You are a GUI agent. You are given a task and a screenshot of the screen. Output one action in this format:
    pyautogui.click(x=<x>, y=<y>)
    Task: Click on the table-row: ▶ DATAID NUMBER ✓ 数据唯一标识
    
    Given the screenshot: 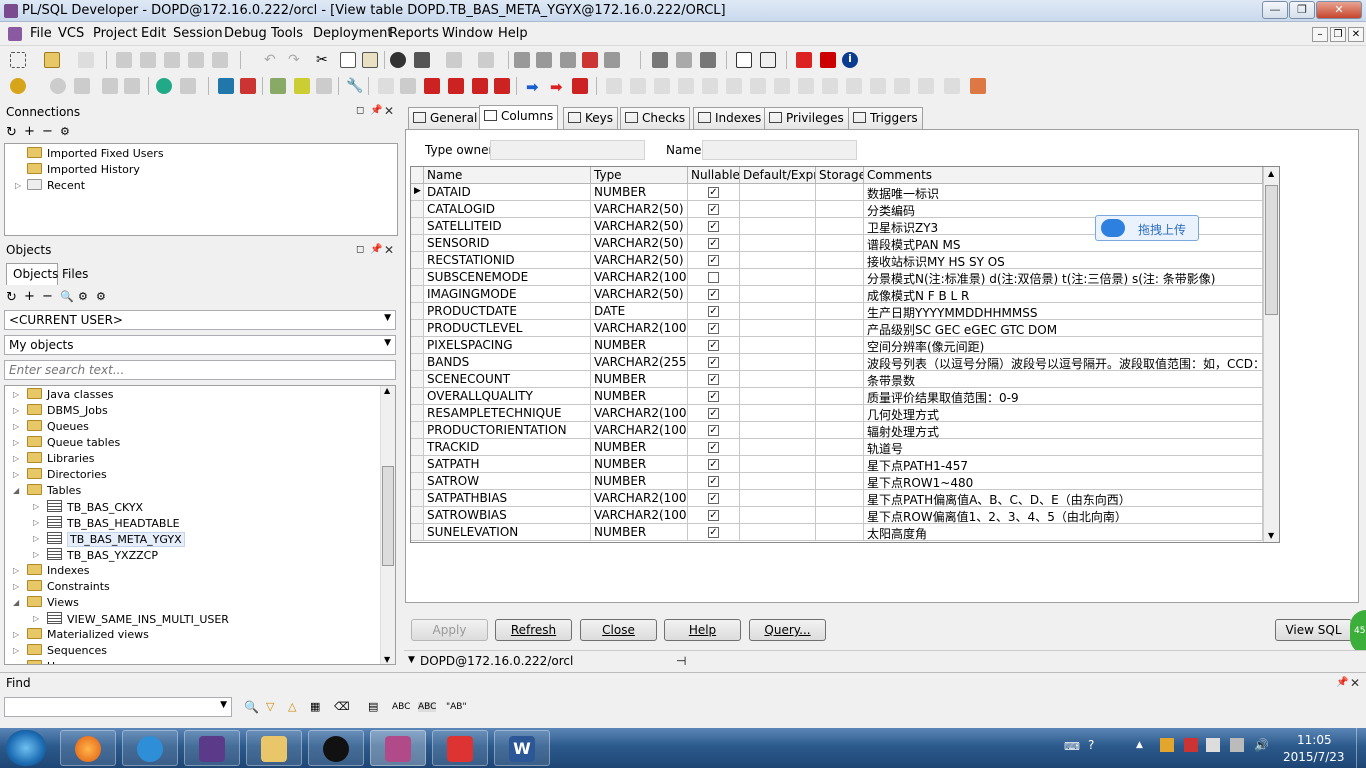 What is the action you would take?
    pyautogui.click(x=837, y=192)
    